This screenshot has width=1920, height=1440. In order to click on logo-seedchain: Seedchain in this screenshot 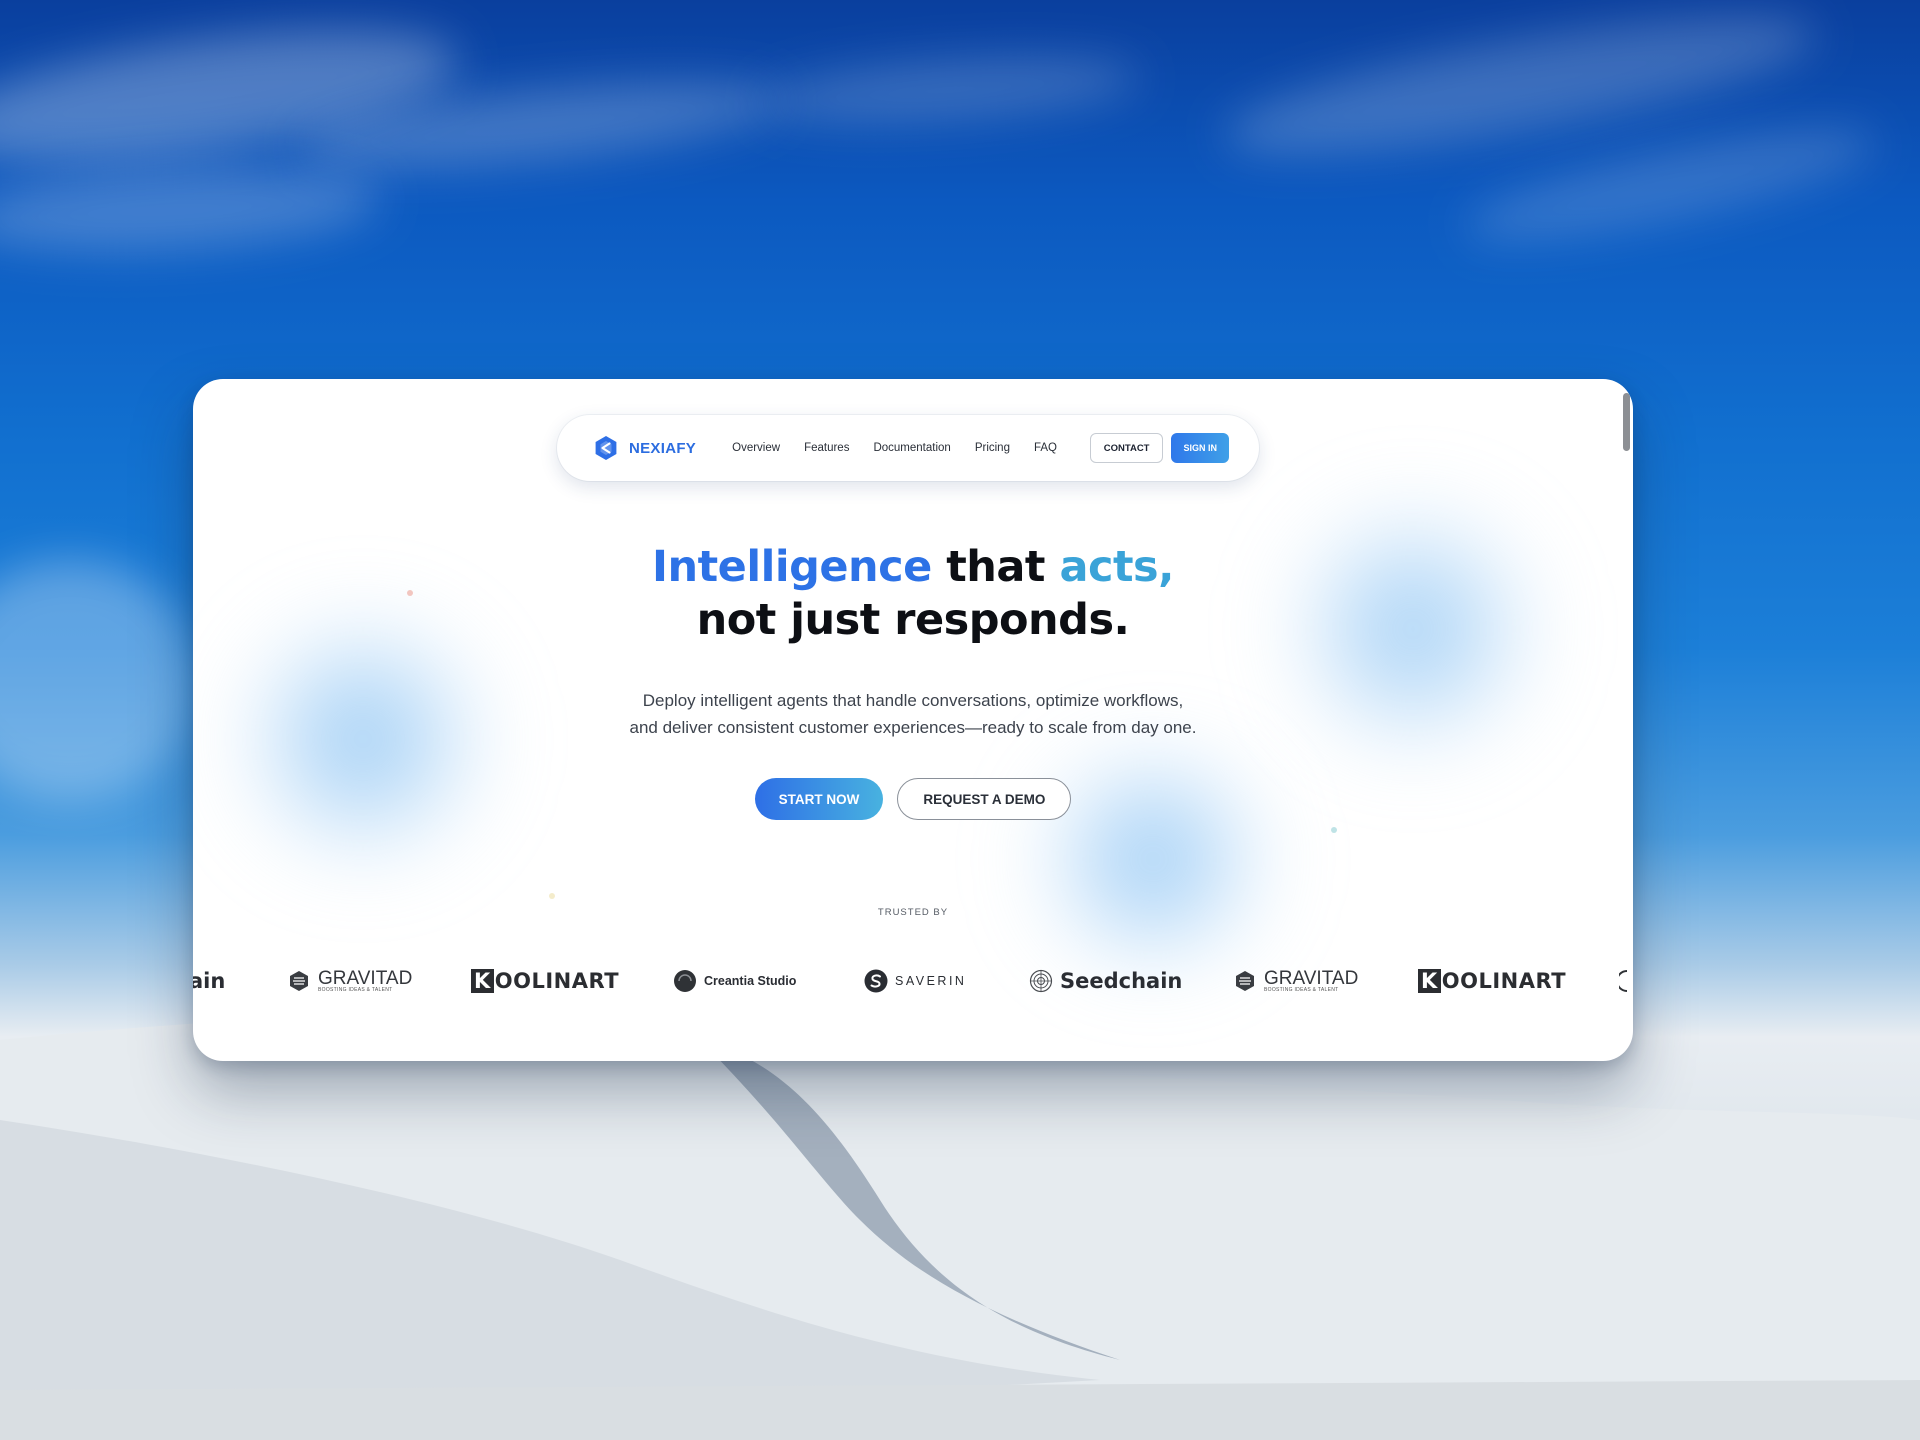, I will do `click(1105, 981)`.